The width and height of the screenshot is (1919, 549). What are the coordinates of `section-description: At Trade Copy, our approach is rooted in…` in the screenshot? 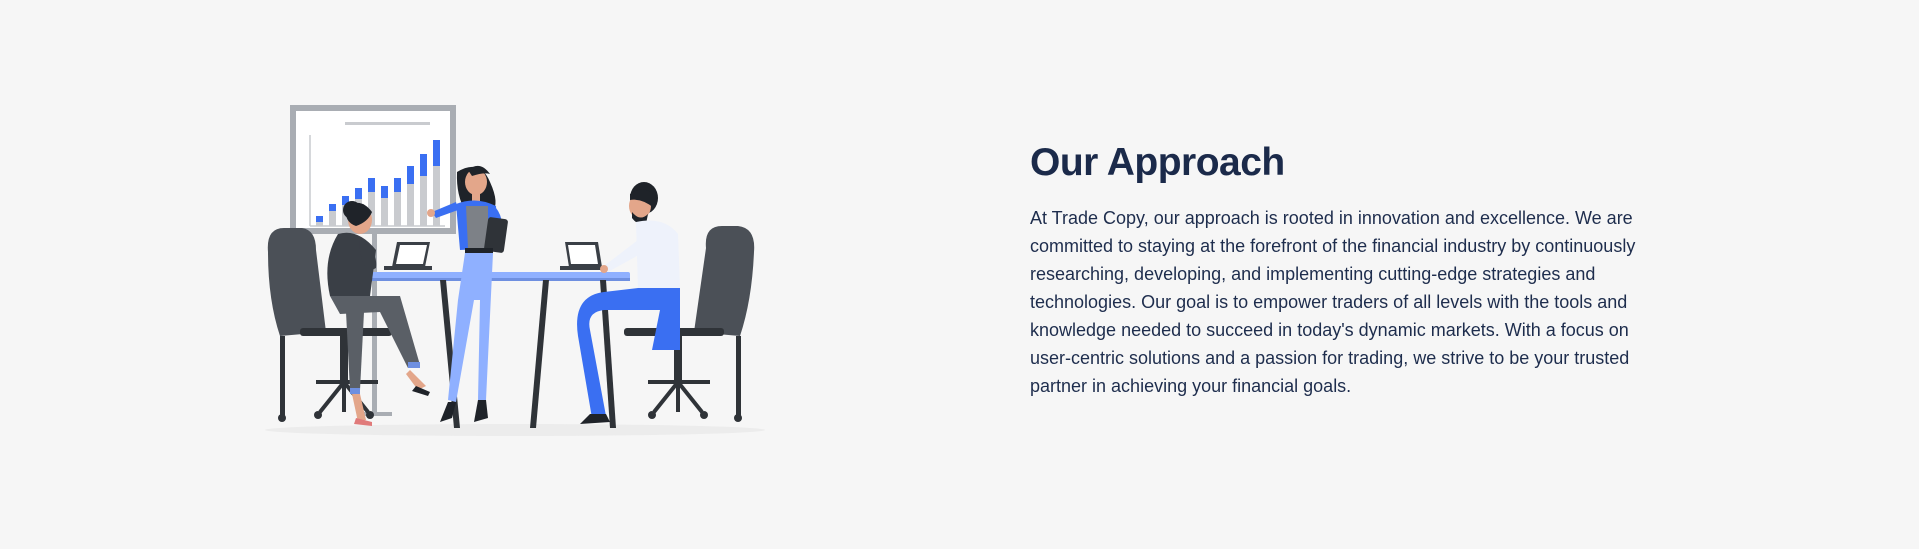 It's located at (1333, 302).